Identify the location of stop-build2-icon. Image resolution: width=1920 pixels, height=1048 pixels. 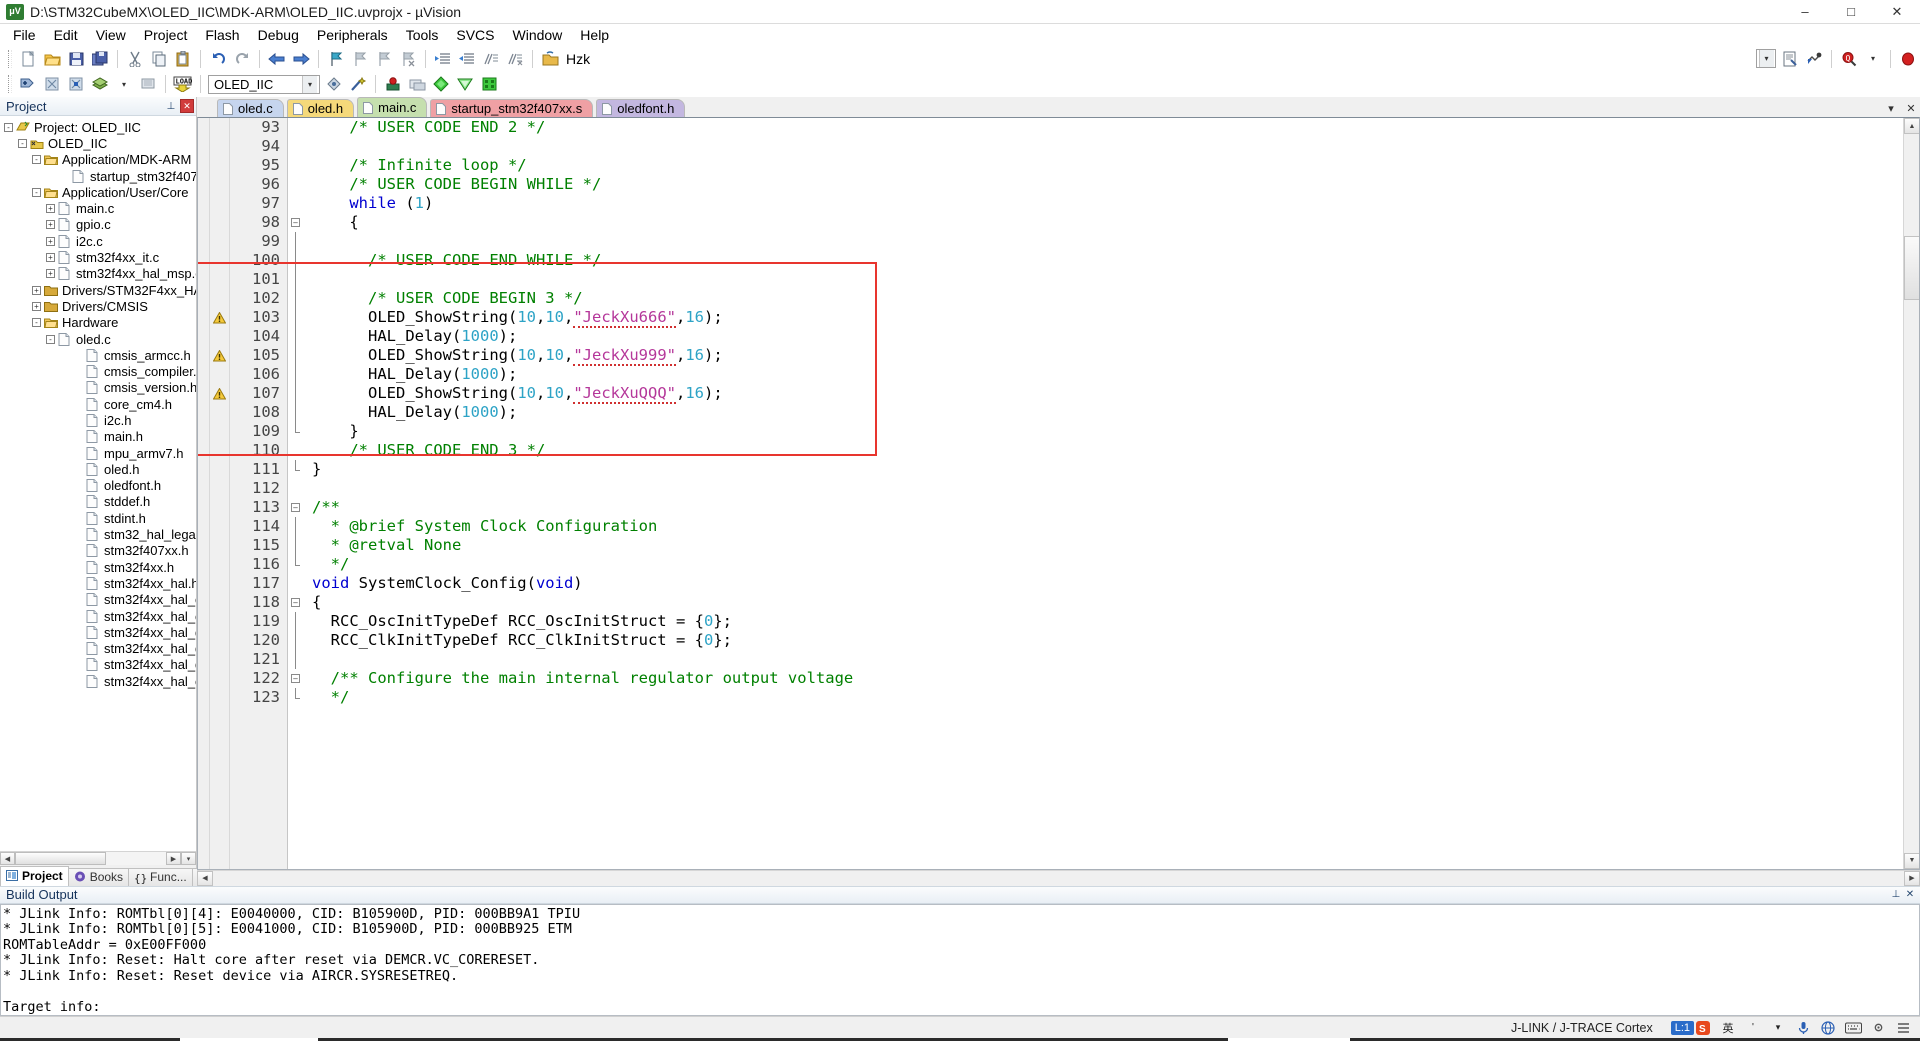
(148, 84).